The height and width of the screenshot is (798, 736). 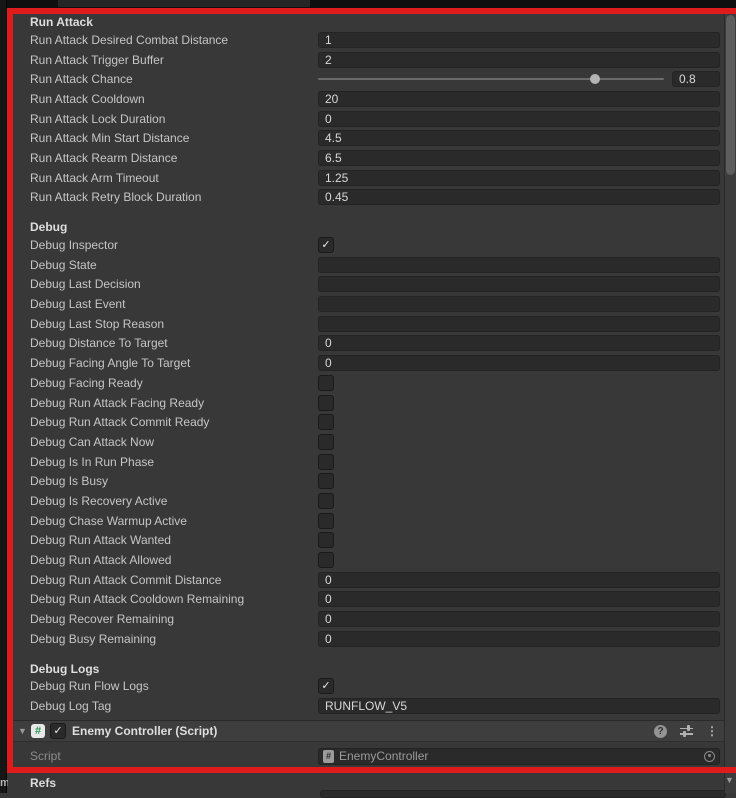 I want to click on property-row: Debug Can Attack Now ✓, so click(x=375, y=442).